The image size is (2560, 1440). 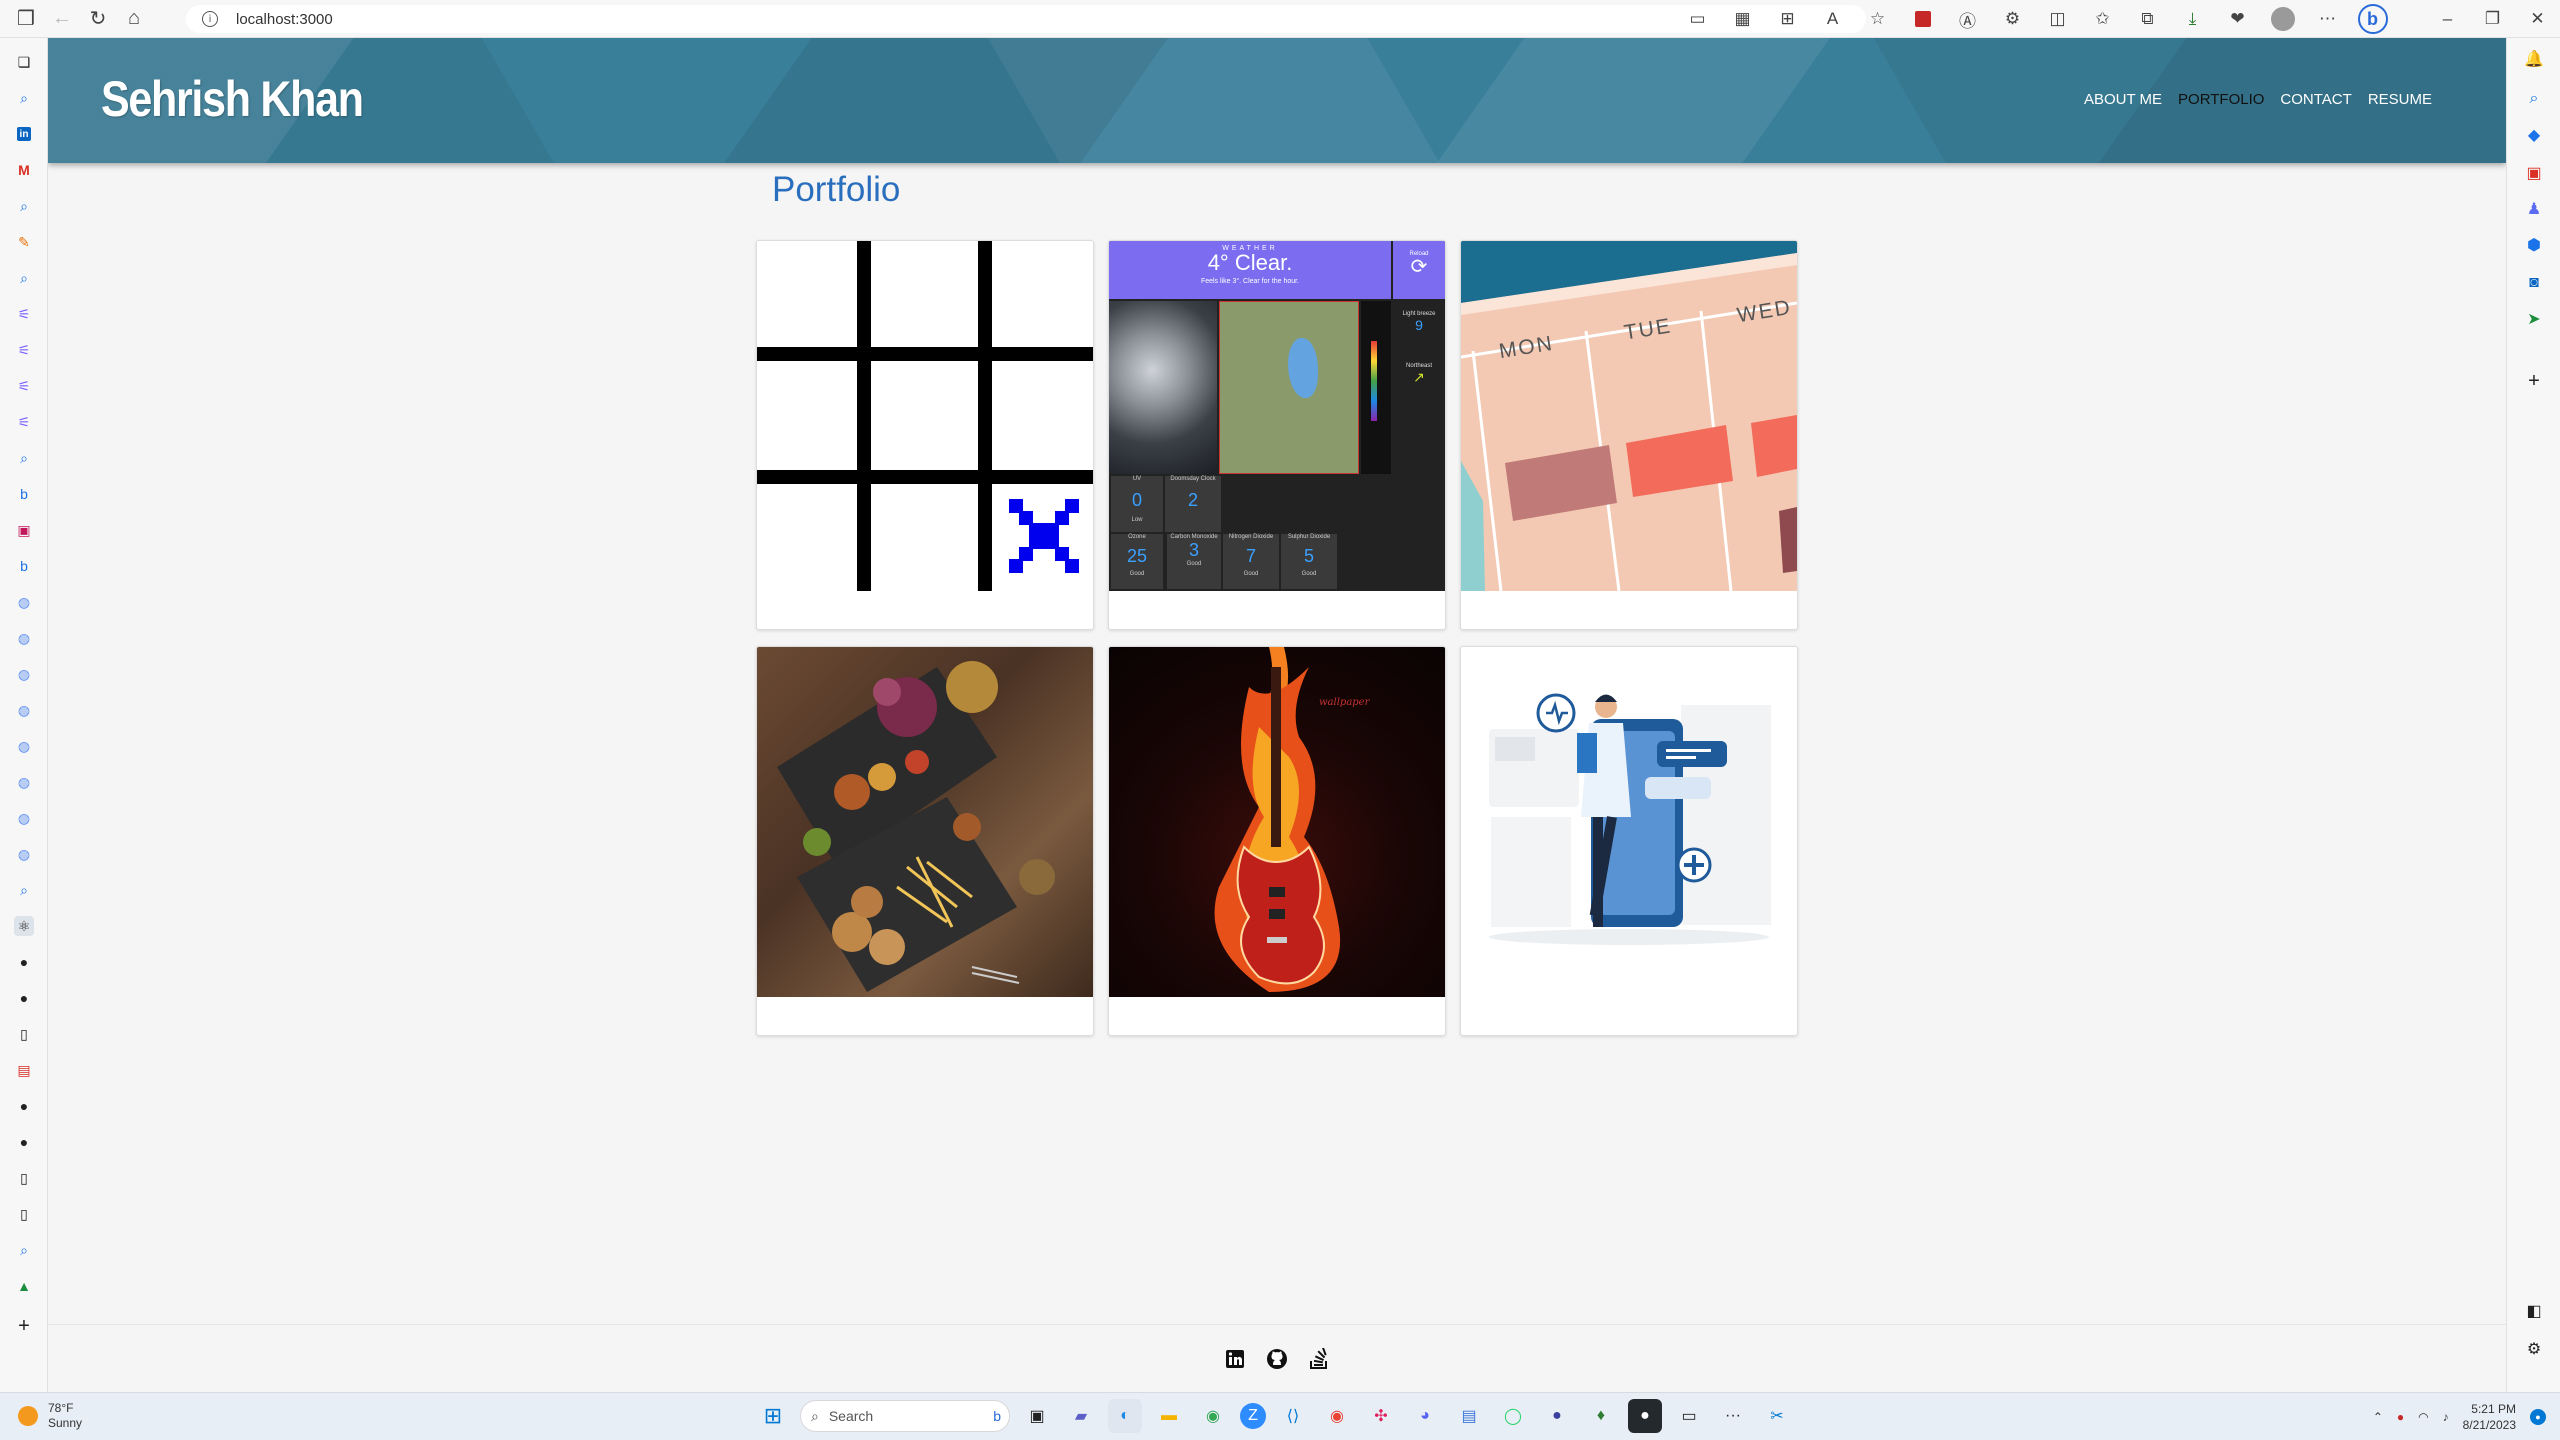 I want to click on tools-icon: ▣, so click(x=2534, y=173).